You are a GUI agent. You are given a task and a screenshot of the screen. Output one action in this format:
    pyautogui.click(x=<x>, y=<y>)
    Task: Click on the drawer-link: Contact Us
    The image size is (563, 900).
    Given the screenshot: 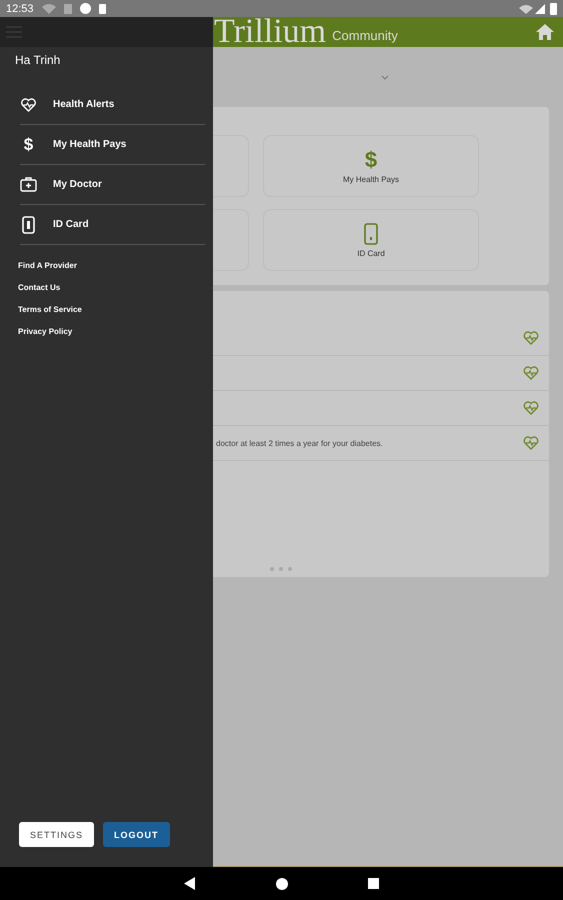 What is the action you would take?
    pyautogui.click(x=39, y=287)
    